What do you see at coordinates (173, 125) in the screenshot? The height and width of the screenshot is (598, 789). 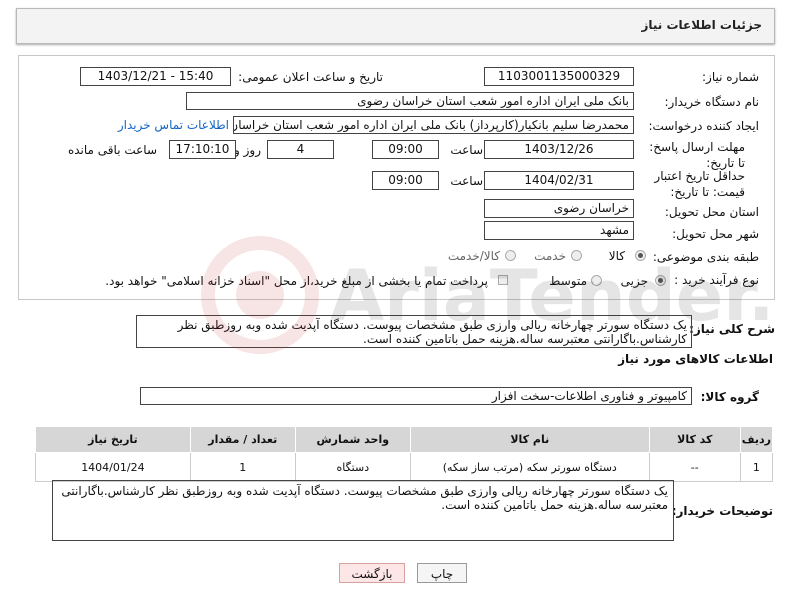 I see `contact-buyer-link: اطلاعات تماس خریدار` at bounding box center [173, 125].